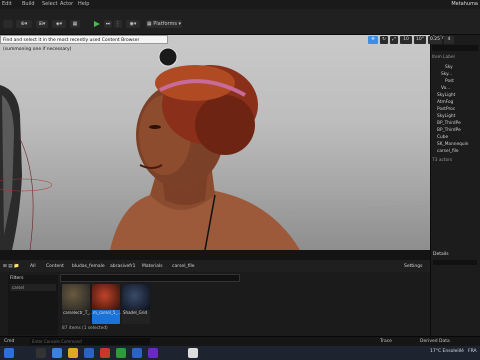  Describe the element at coordinates (435, 40) in the screenshot. I see `scale-snap-button: 0.25` at that location.